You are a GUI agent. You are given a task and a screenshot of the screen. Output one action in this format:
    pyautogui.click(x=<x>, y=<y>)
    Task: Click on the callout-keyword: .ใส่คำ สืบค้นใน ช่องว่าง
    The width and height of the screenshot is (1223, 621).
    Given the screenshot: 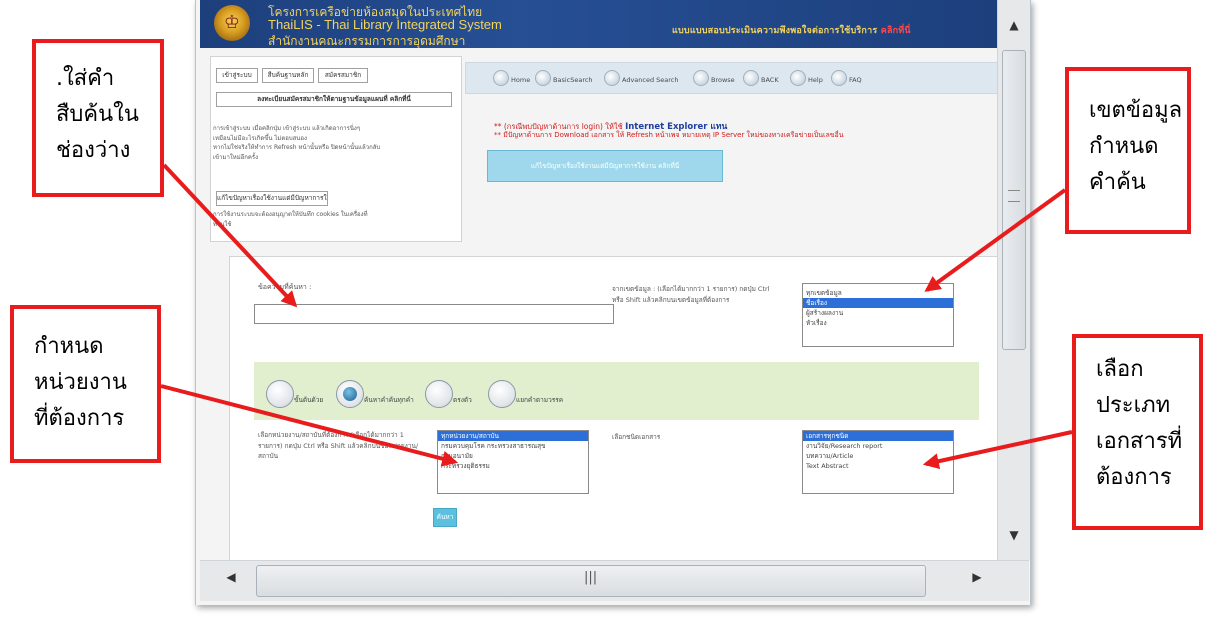 What is the action you would take?
    pyautogui.click(x=98, y=118)
    